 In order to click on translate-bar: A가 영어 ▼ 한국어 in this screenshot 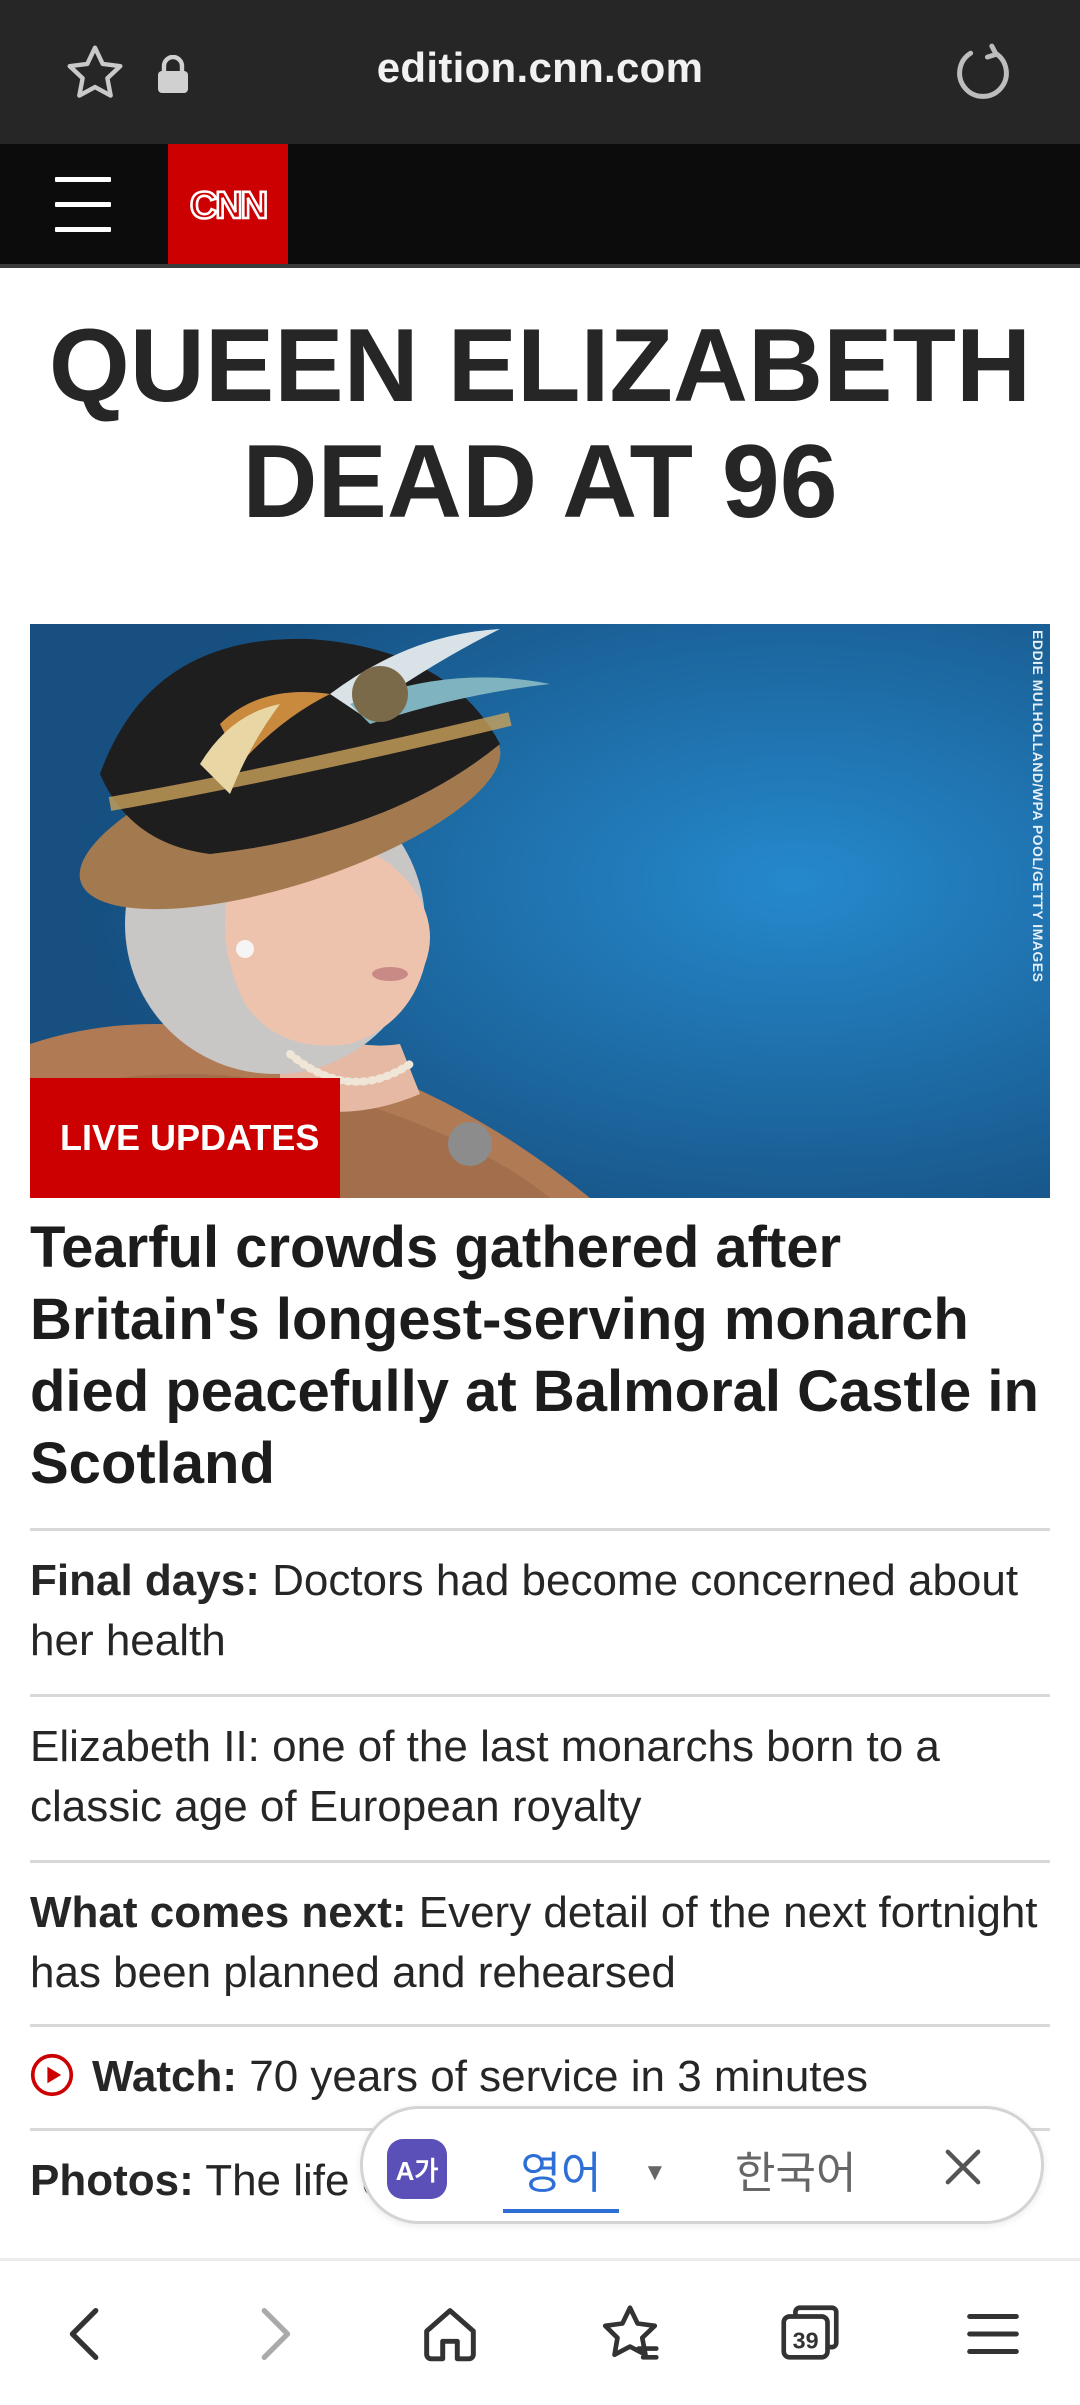, I will do `click(702, 2165)`.